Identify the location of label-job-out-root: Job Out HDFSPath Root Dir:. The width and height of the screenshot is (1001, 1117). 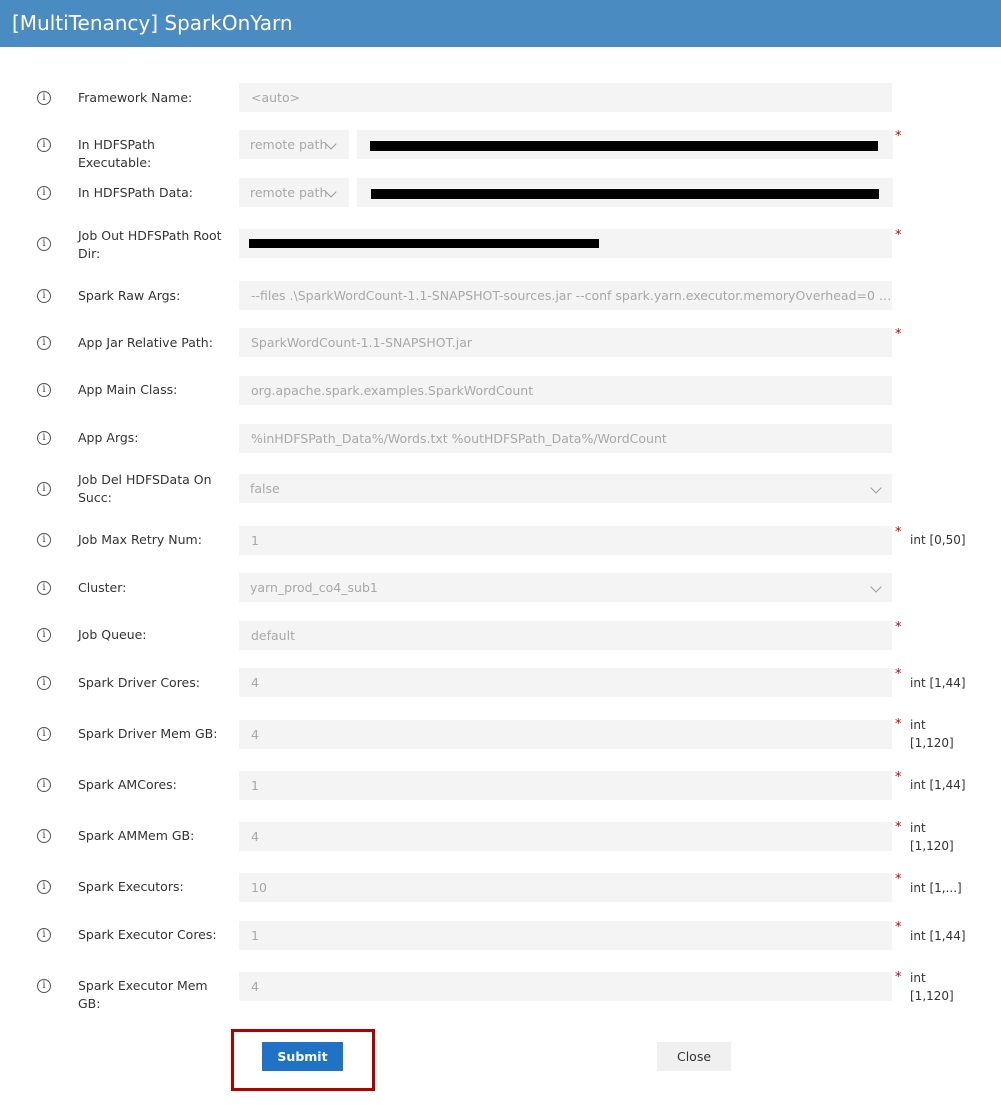
(150, 244).